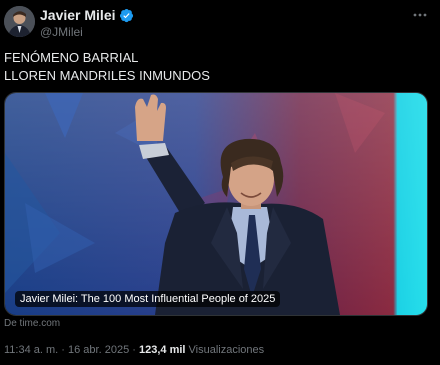 The width and height of the screenshot is (440, 365). I want to click on views-label: Visualizaciones, so click(226, 350).